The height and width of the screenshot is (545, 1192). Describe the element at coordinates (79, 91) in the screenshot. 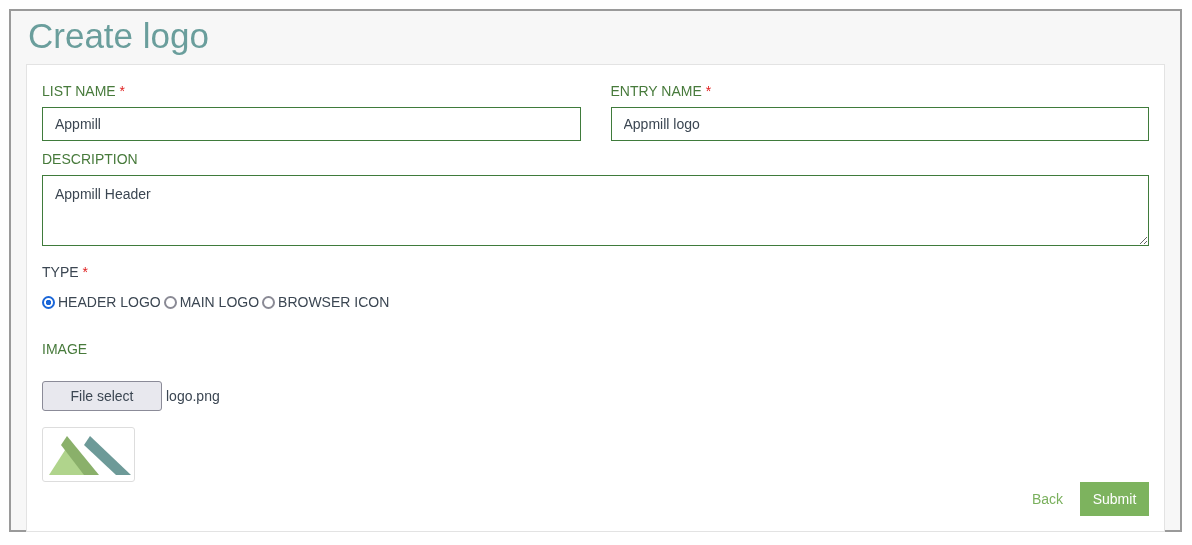

I see `field-label: LIST NAME` at that location.